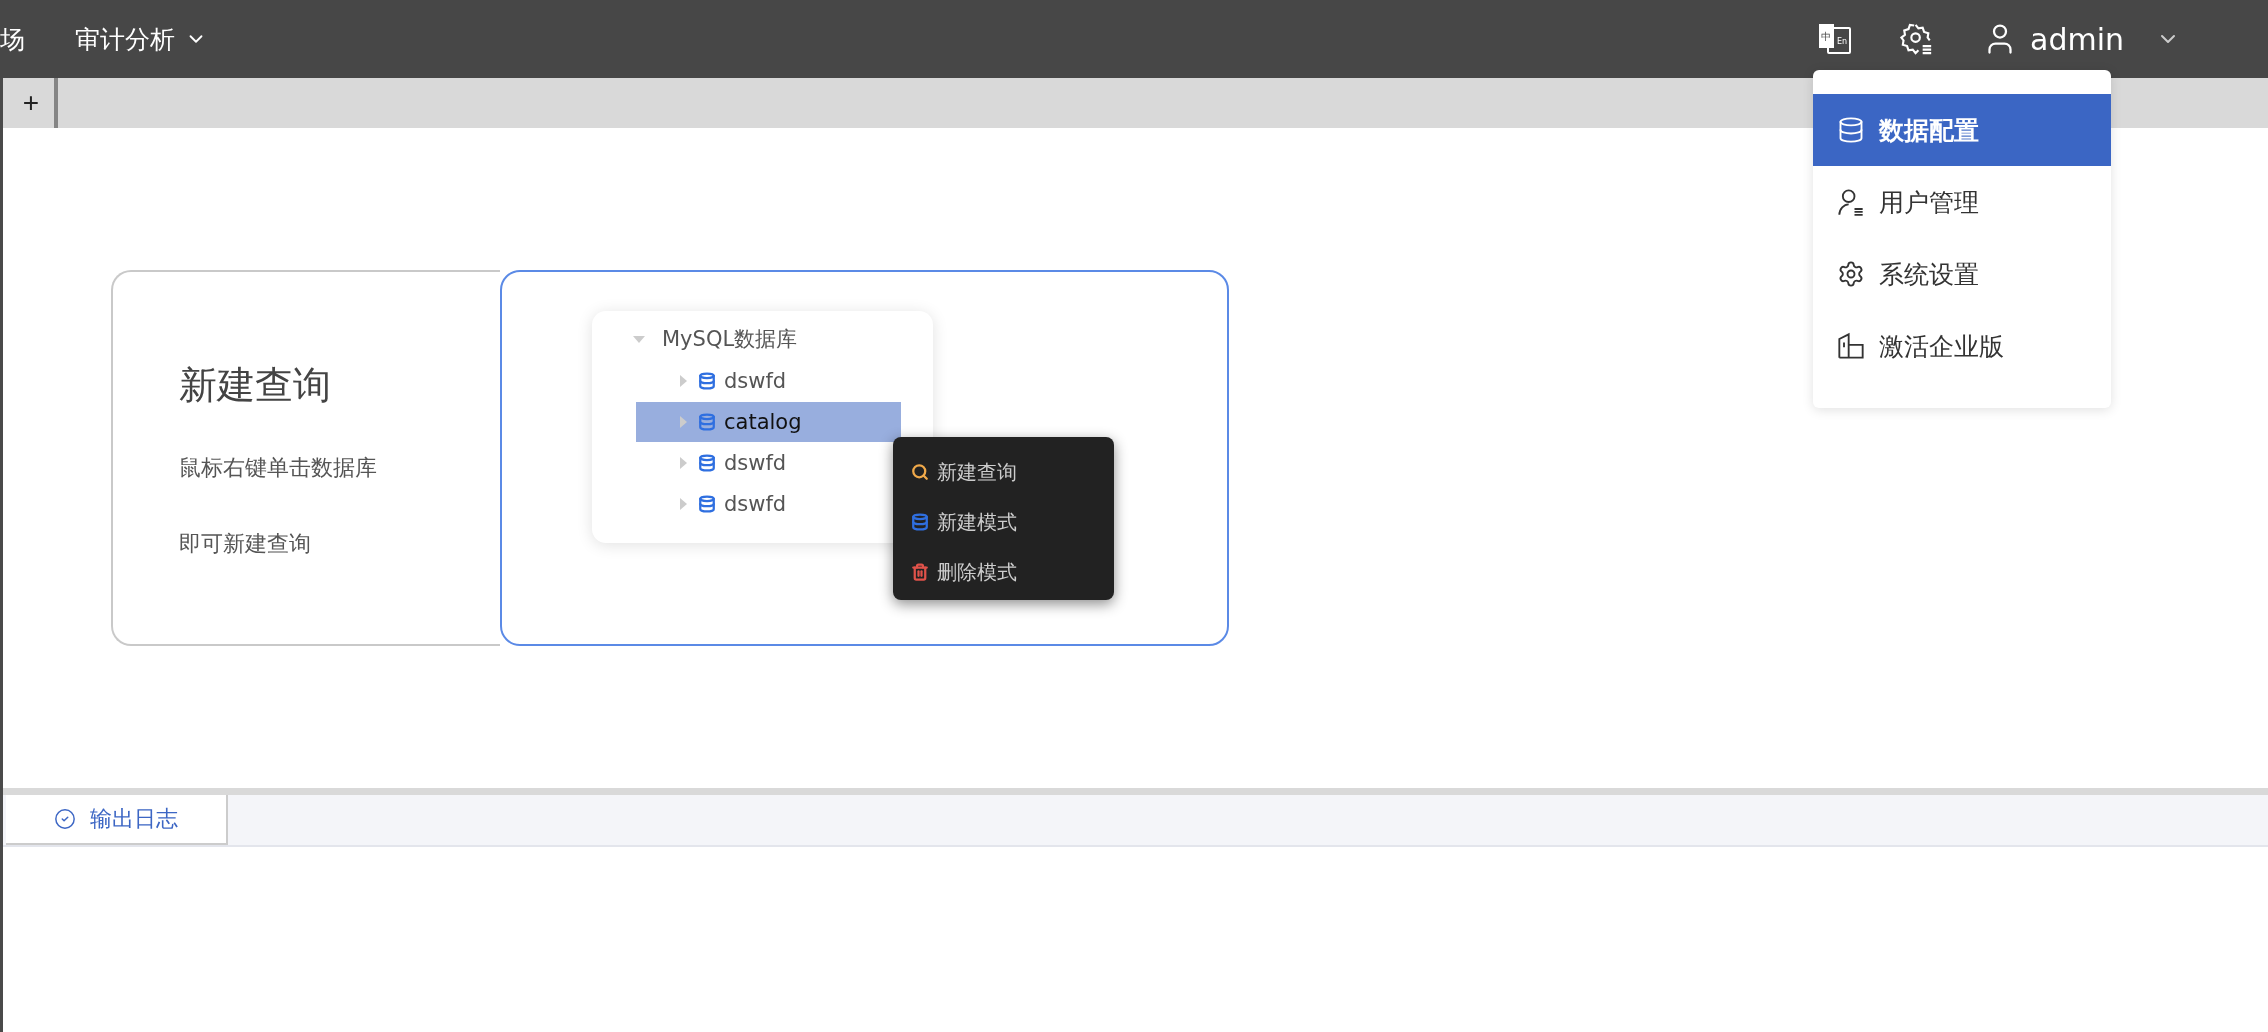 The height and width of the screenshot is (1032, 2268). I want to click on check-circle-icon, so click(65, 819).